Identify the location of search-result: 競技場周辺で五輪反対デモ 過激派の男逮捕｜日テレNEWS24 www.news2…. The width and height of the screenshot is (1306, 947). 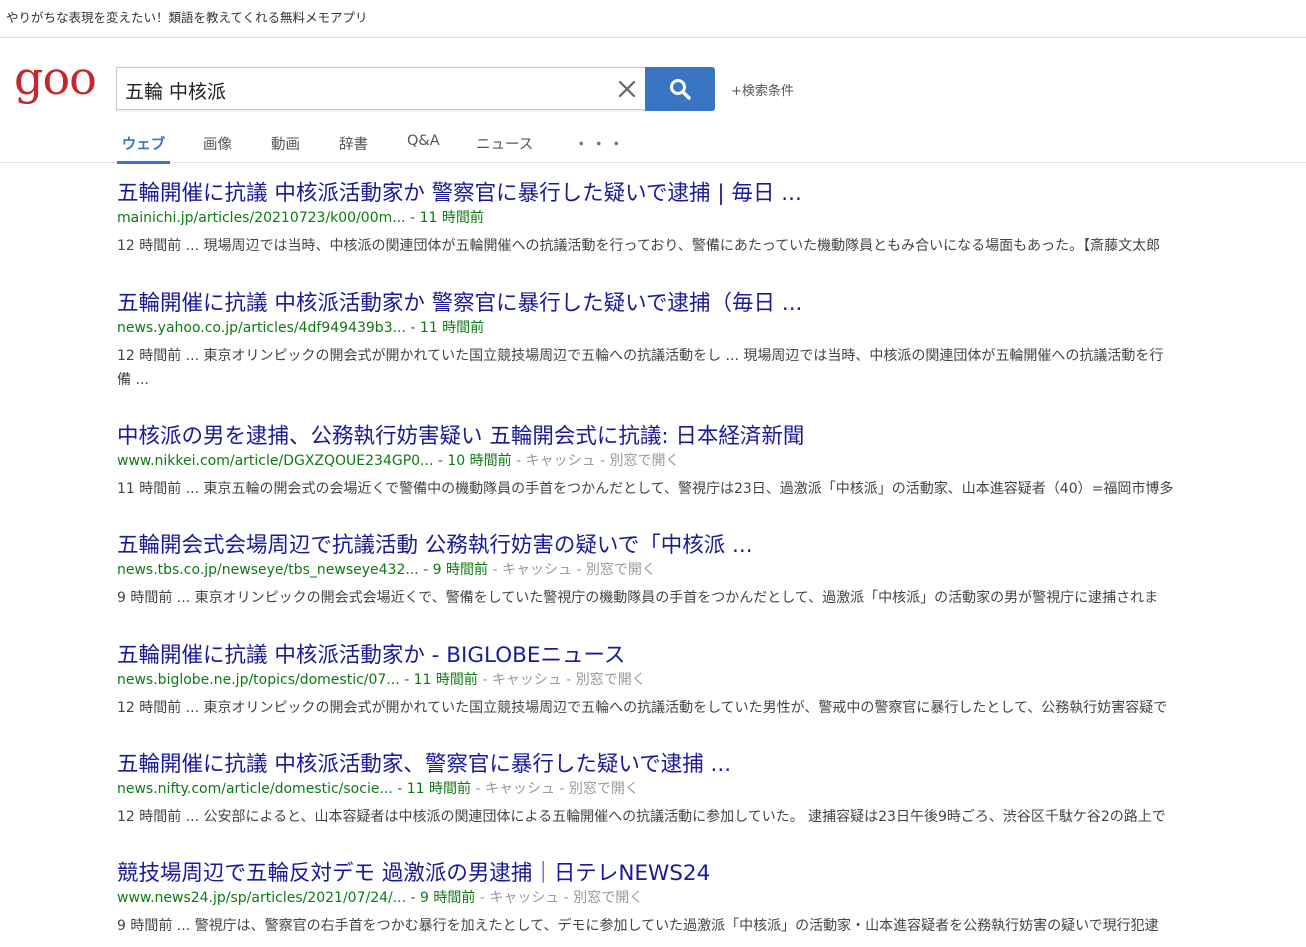
(711, 899).